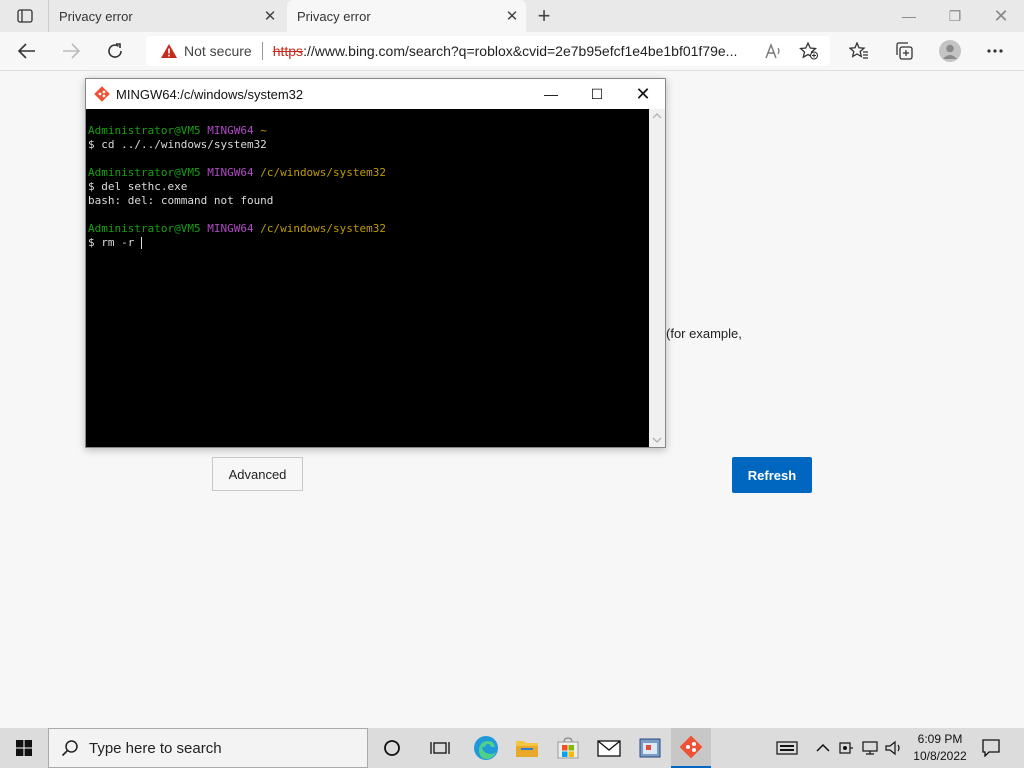 Image resolution: width=1024 pixels, height=768 pixels. I want to click on clock-time: 6:09 PM, so click(940, 739).